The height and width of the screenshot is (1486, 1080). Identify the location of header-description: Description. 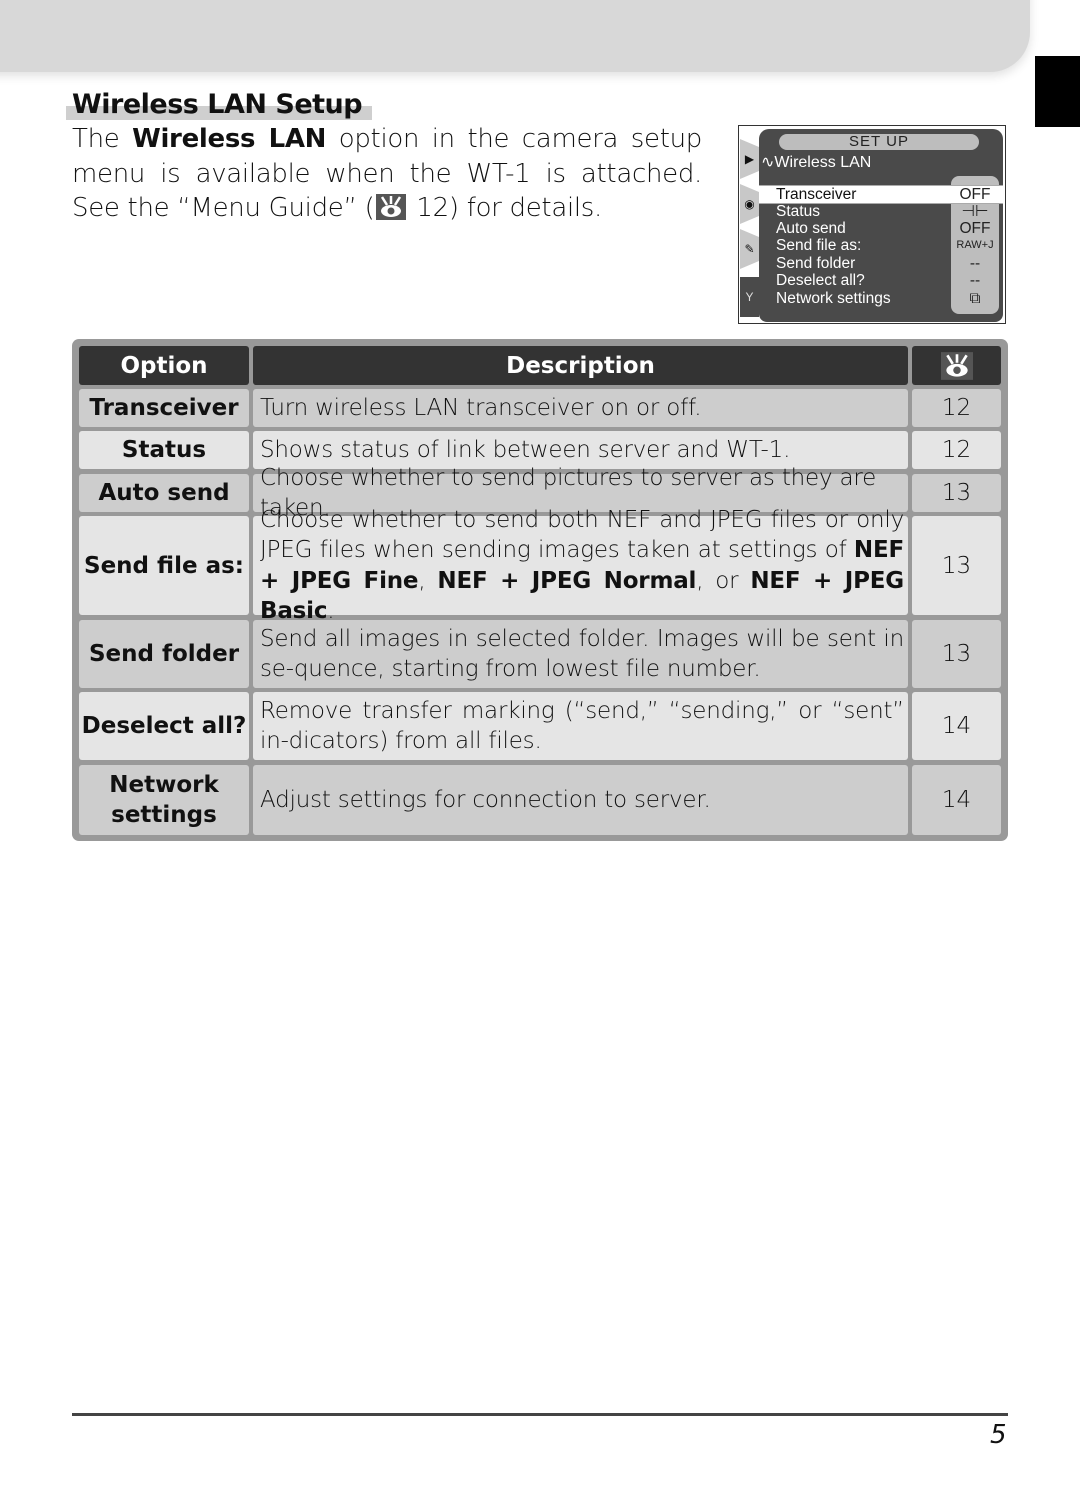
(580, 365).